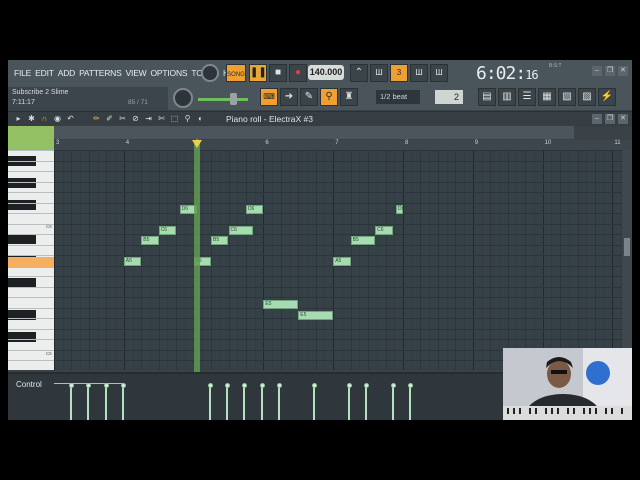 The image size is (640, 480). I want to click on playback-icon: ◐, so click(200, 118).